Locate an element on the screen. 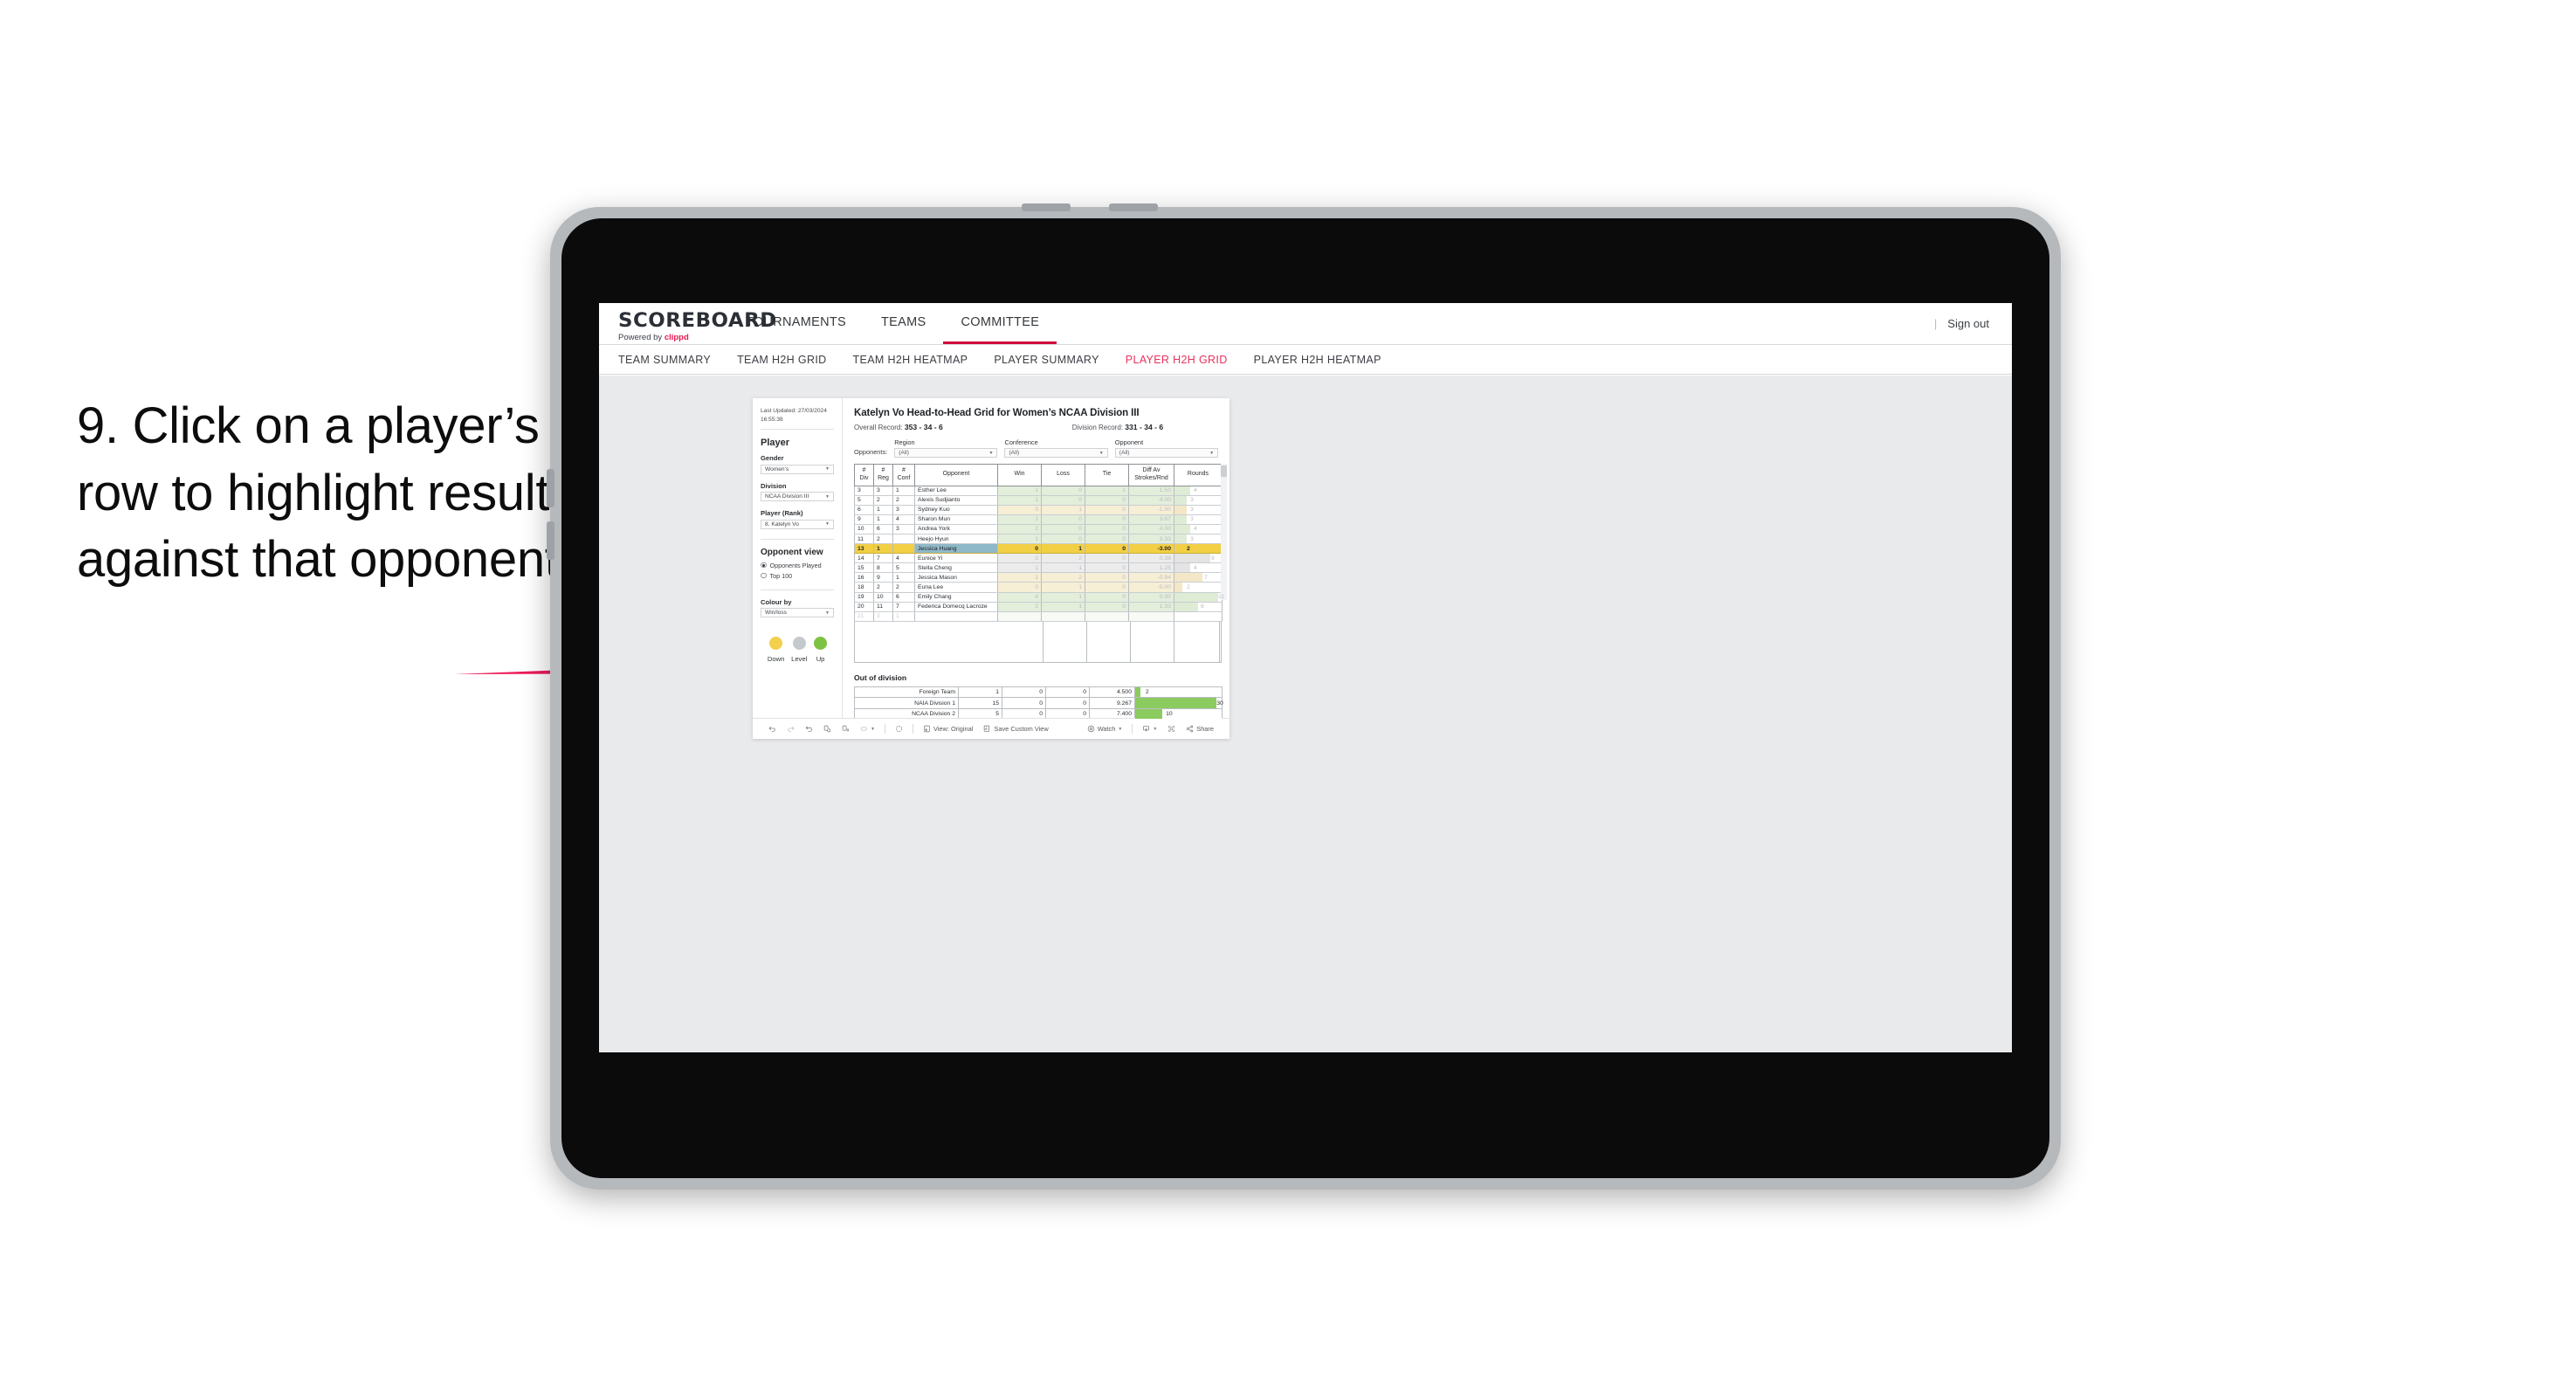  rounds-value: 10 is located at coordinates (1169, 715).